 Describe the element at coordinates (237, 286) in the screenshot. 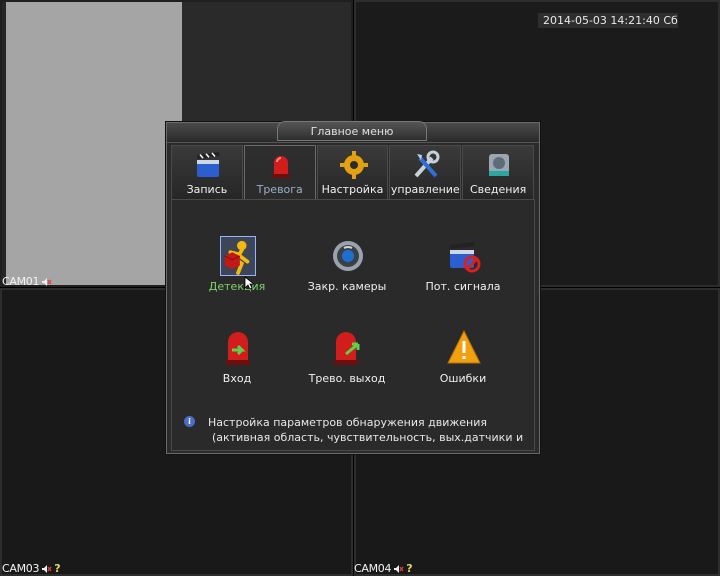

I see `item-label: Детекция` at that location.